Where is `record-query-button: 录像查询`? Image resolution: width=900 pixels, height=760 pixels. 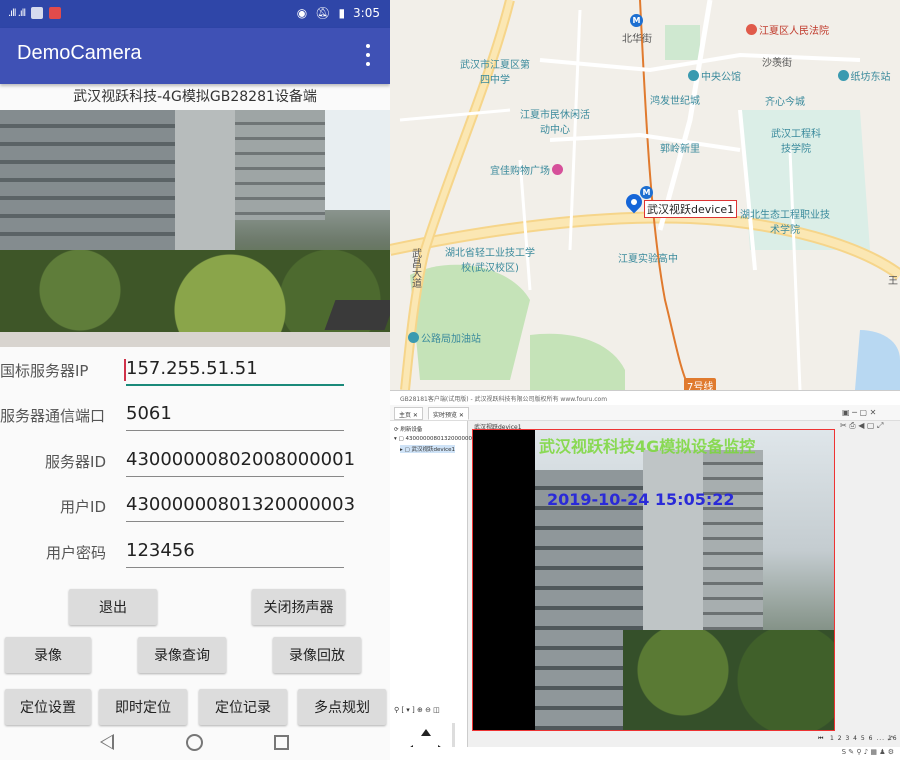
record-query-button: 录像查询 is located at coordinates (182, 655).